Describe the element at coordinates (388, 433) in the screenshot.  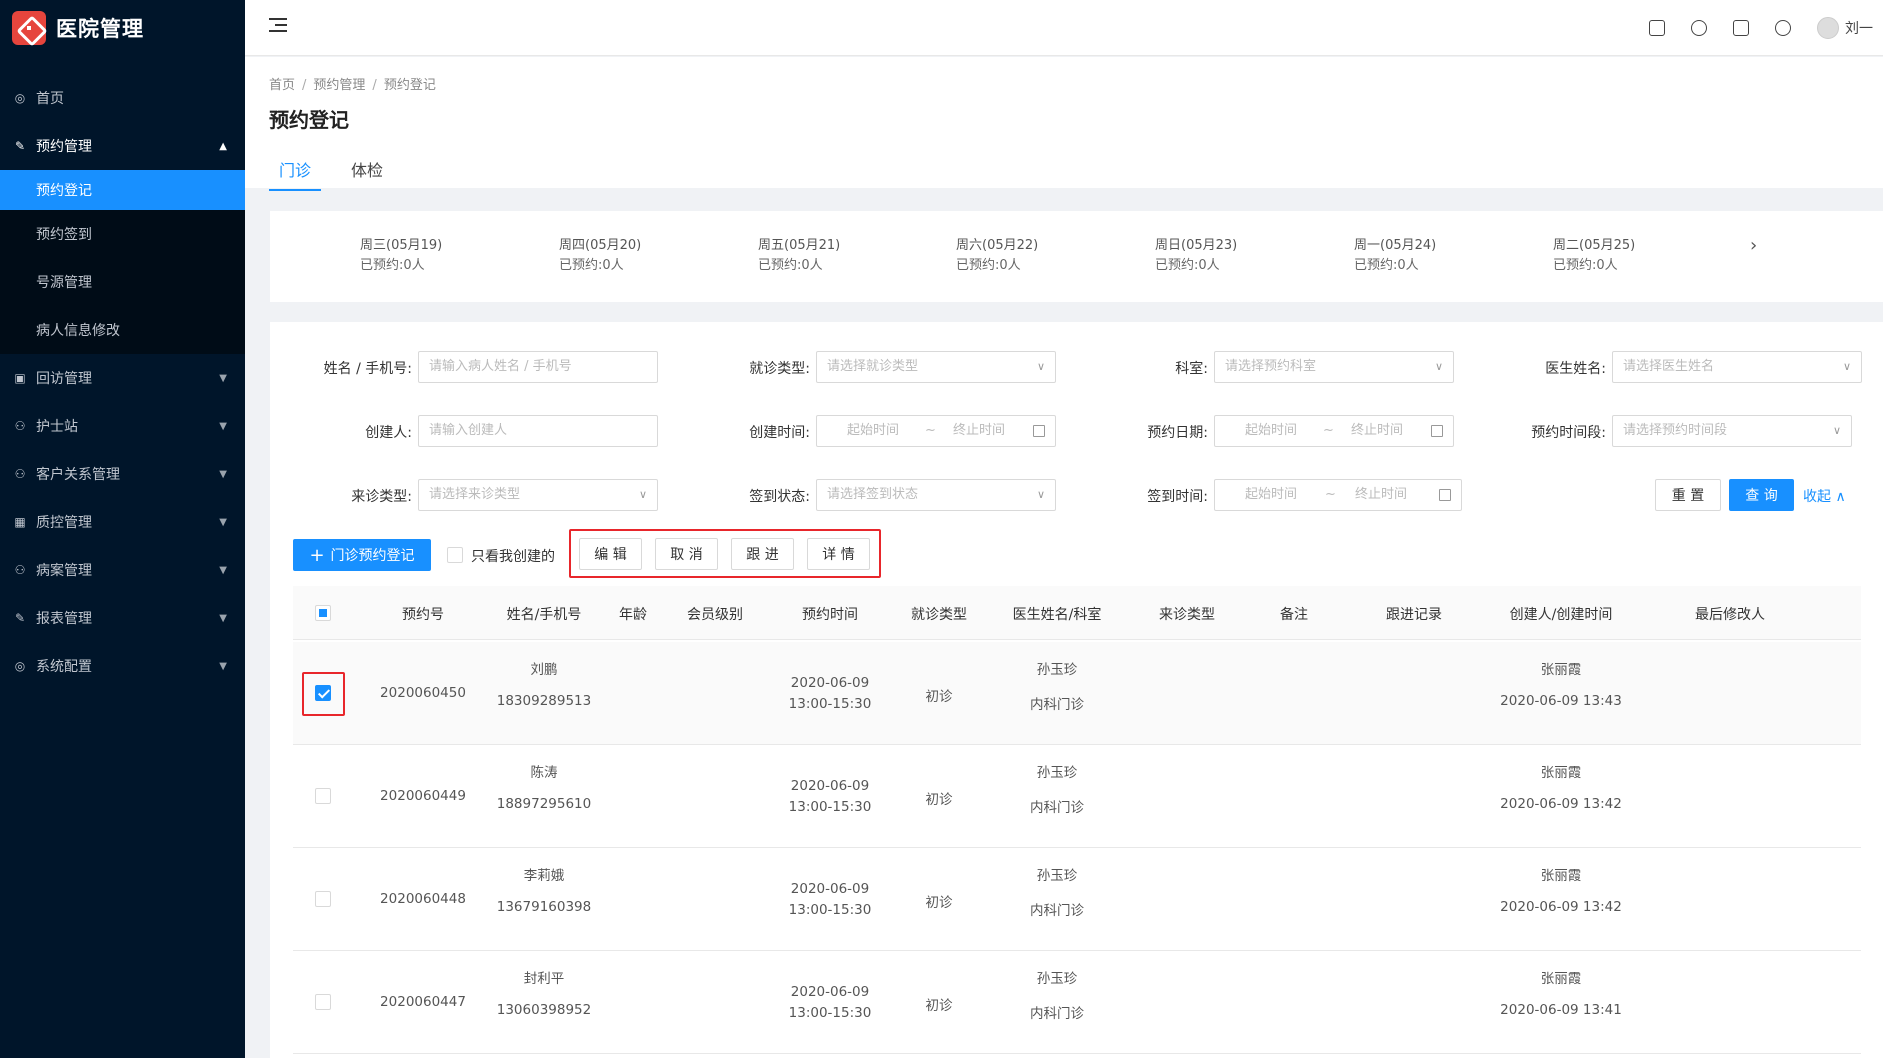
I see `creator-label: 创建人:` at that location.